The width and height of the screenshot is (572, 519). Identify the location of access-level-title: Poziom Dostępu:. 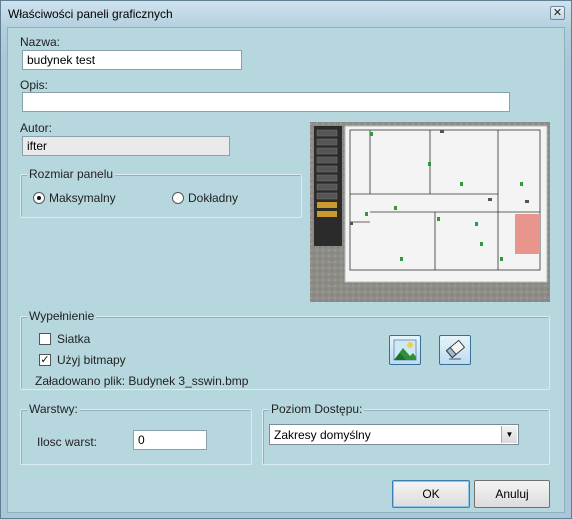
(317, 409).